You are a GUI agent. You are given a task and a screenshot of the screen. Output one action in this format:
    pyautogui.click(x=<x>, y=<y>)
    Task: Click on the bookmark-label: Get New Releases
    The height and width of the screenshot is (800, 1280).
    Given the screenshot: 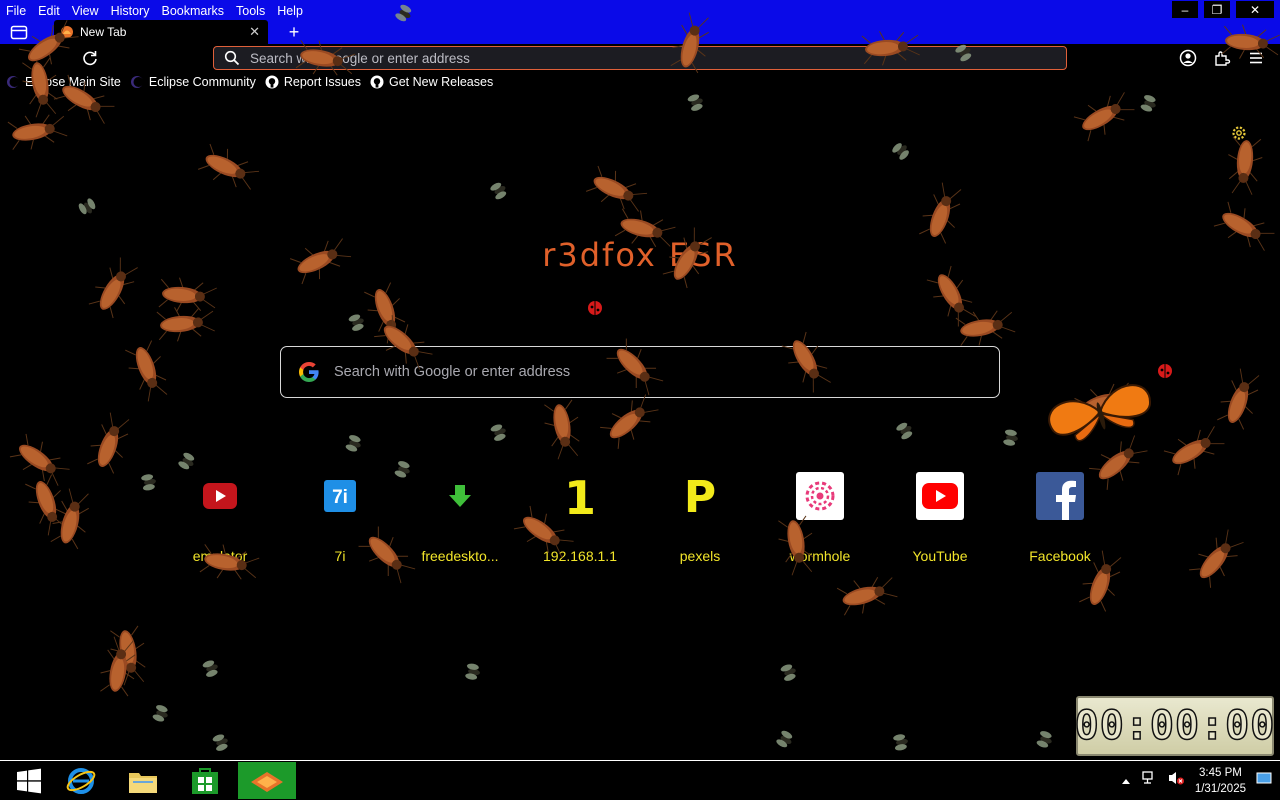 What is the action you would take?
    pyautogui.click(x=441, y=82)
    